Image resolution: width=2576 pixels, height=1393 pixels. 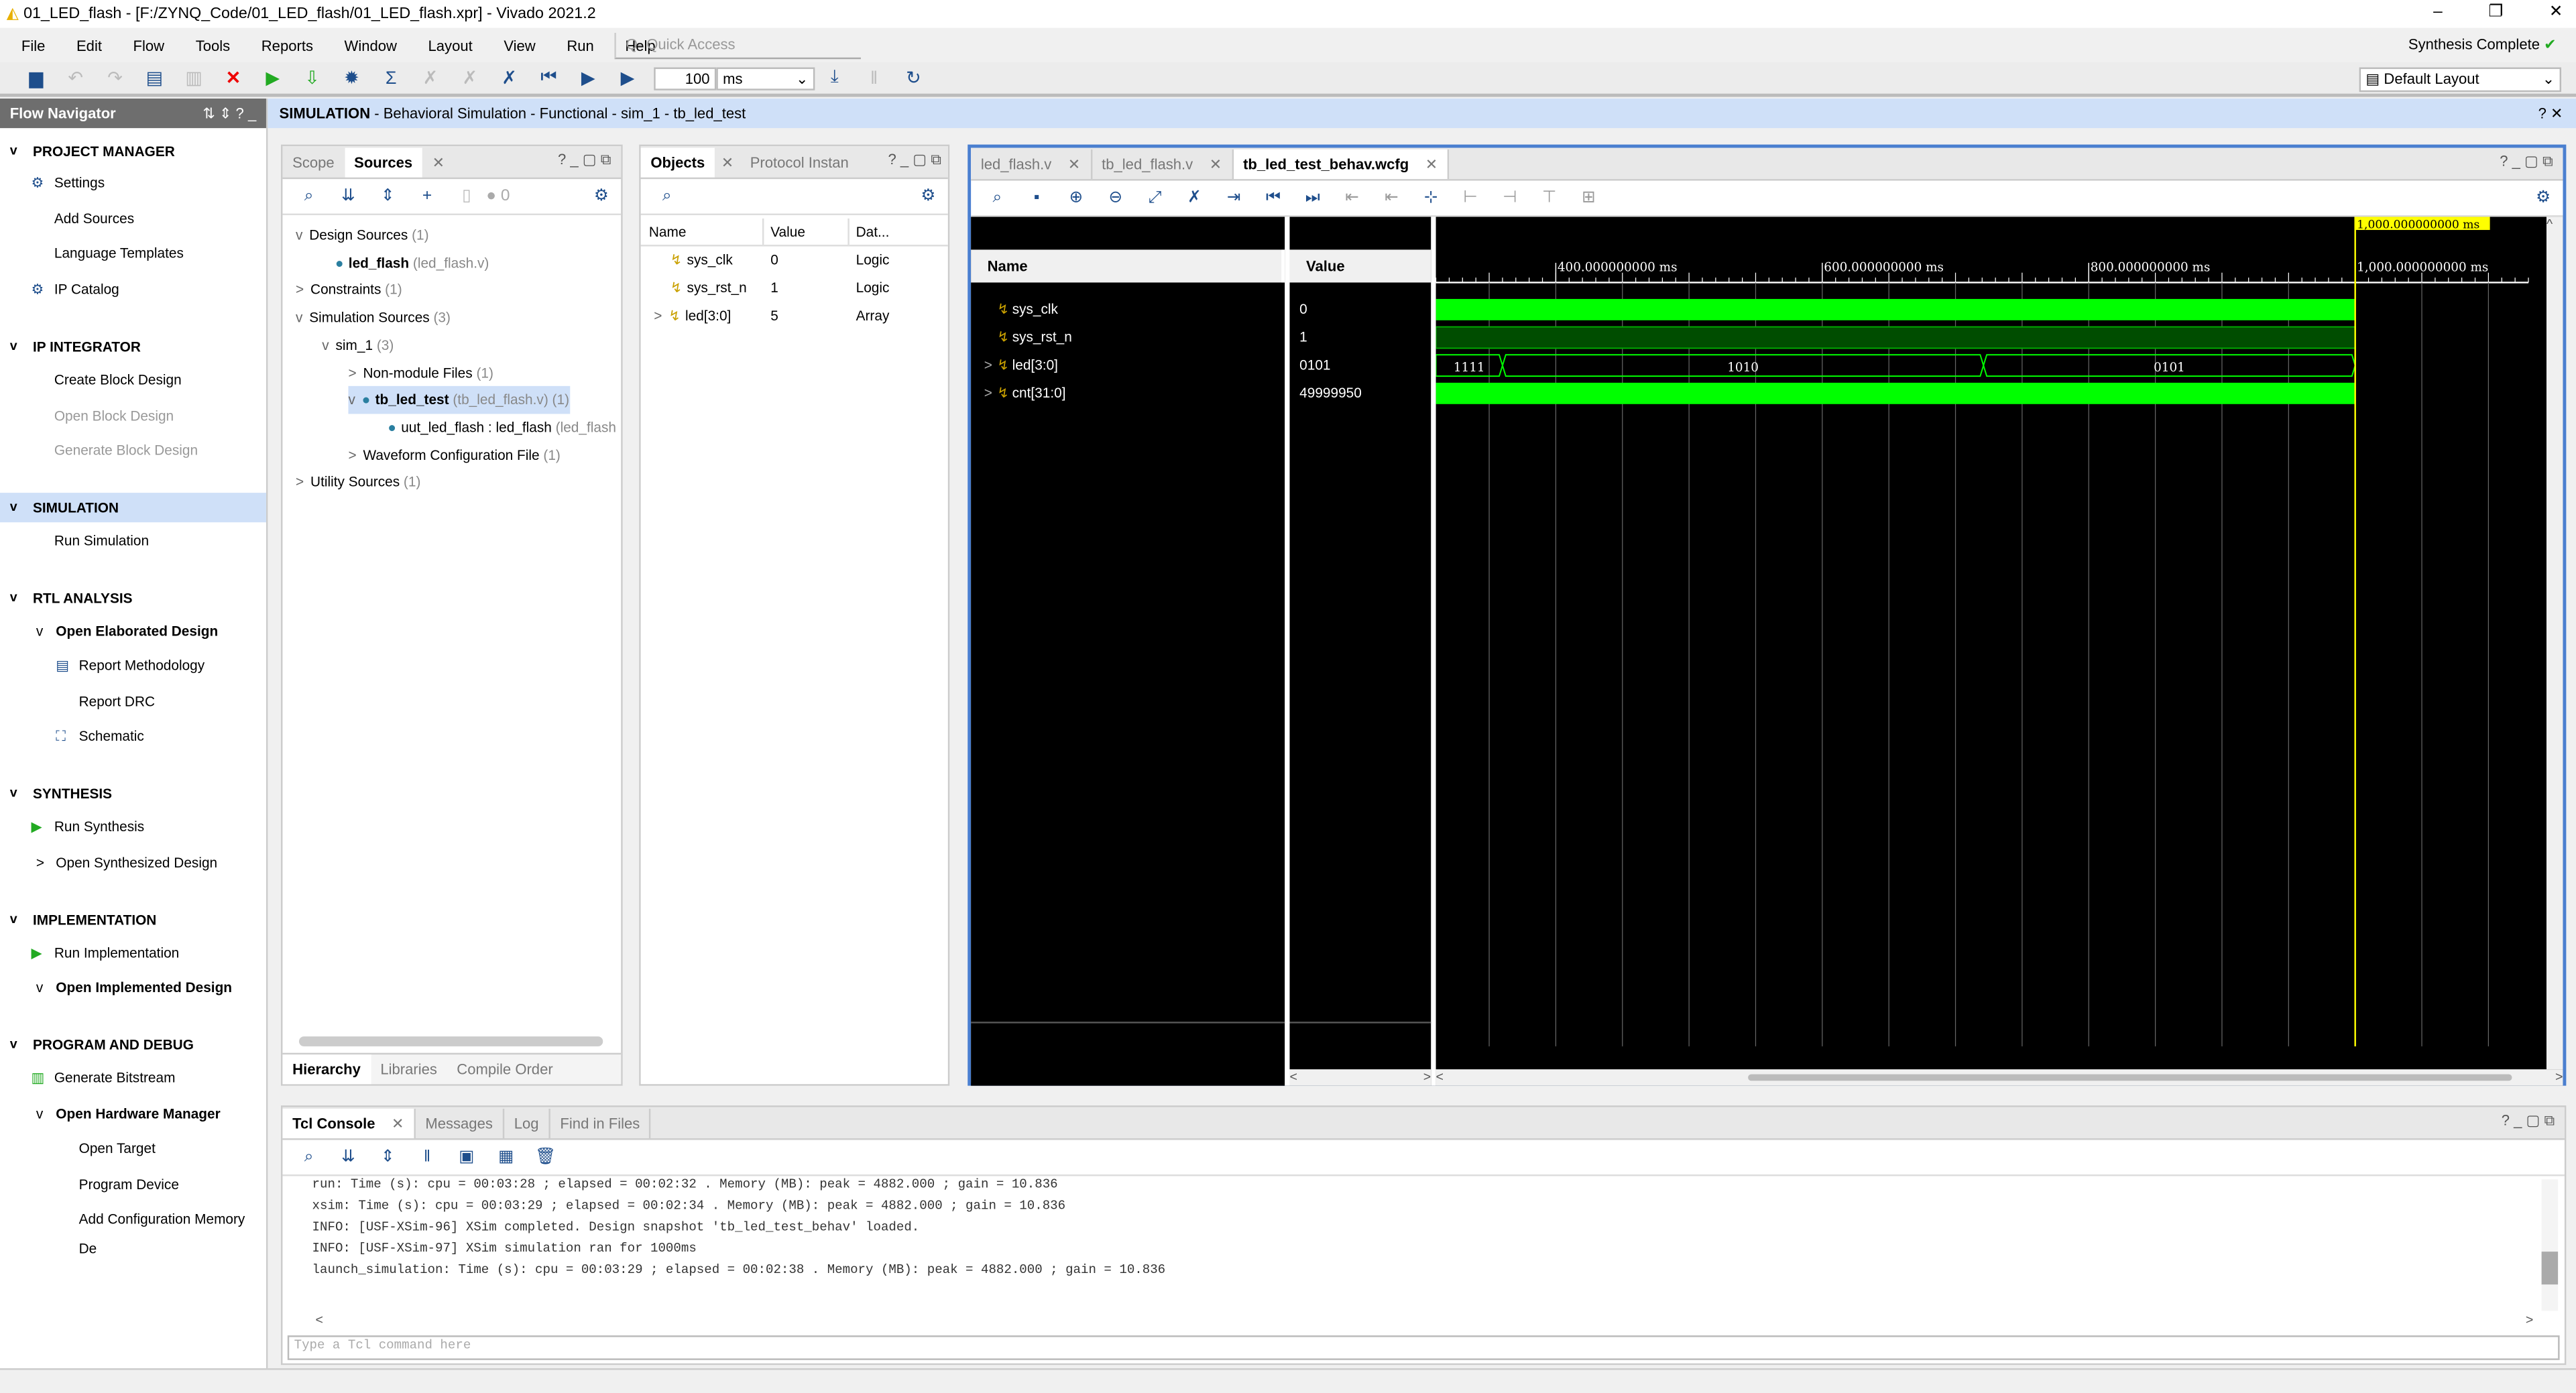 I want to click on zoom-cursor-icon: ✗, so click(x=1194, y=198).